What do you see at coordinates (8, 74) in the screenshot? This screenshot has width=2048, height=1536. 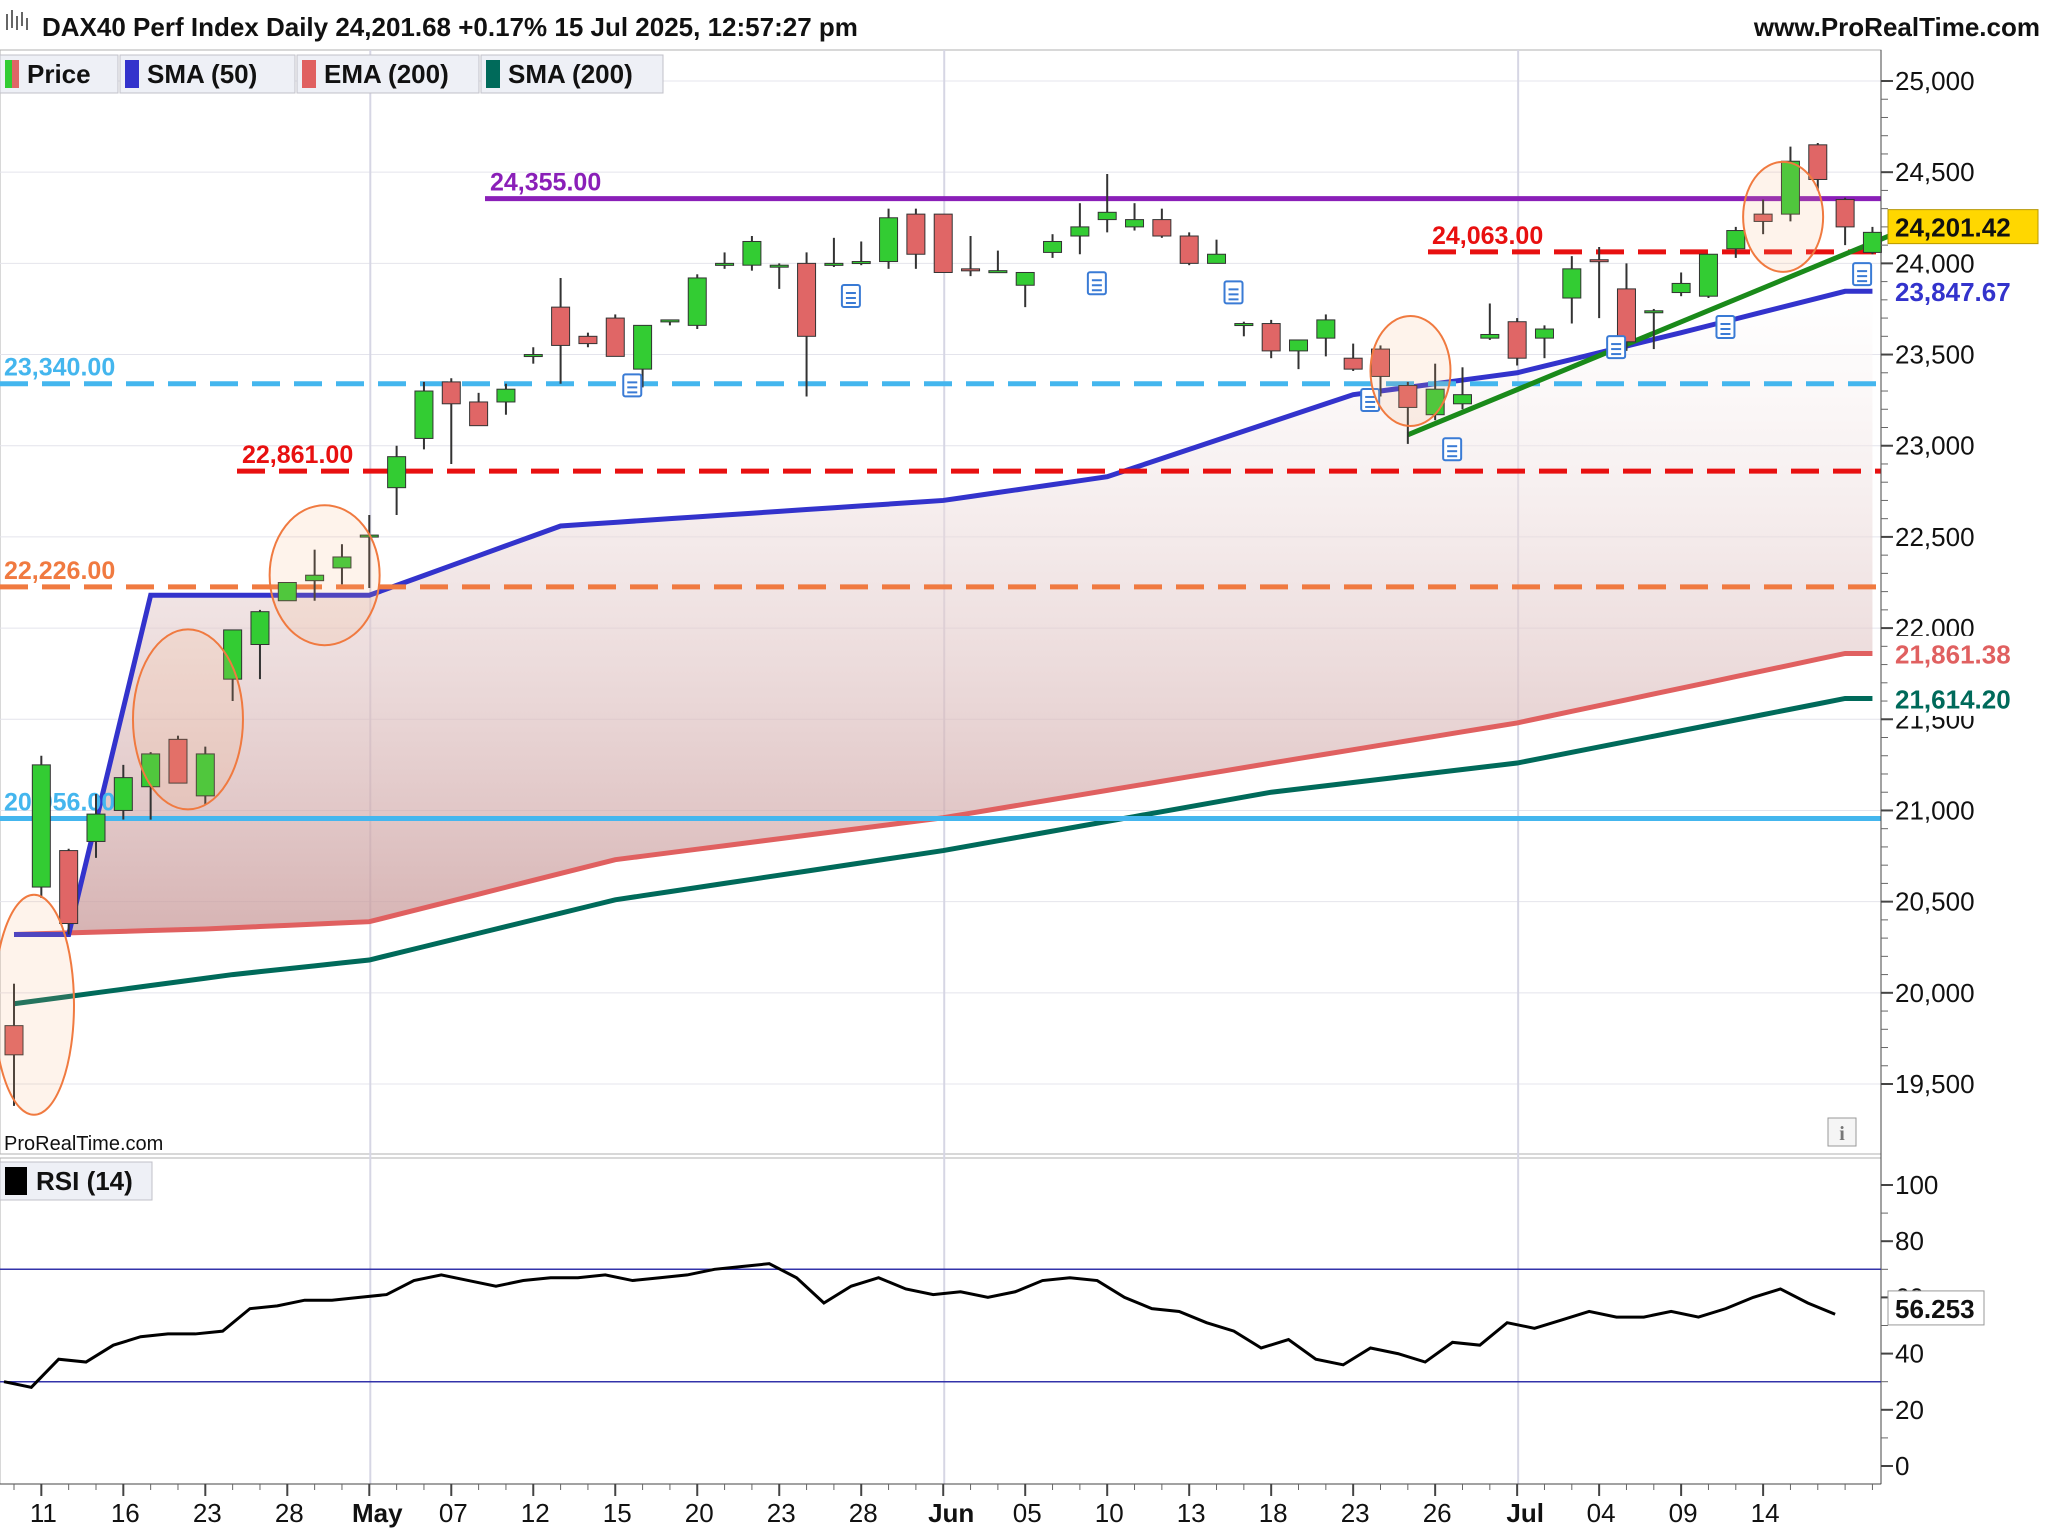 I see `price-swatch-icon` at bounding box center [8, 74].